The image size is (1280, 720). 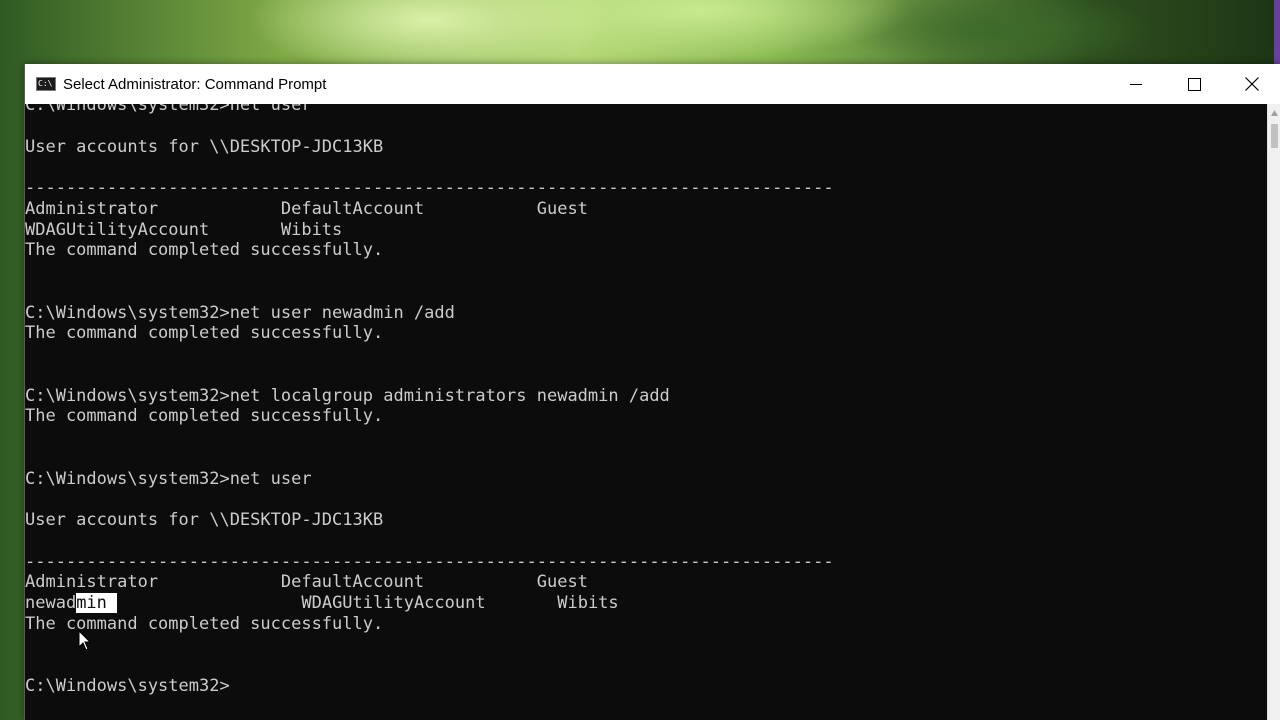 I want to click on desktop-background-edge, so click(x=1277, y=32).